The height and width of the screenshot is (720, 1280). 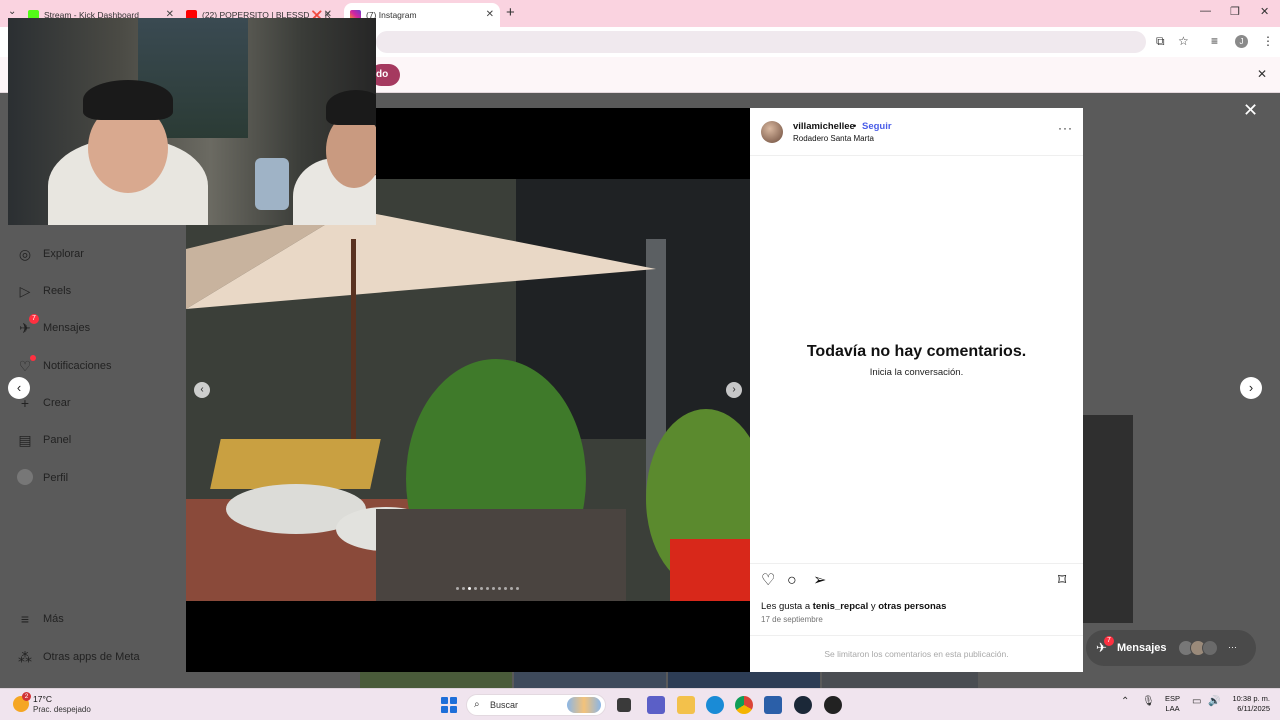 I want to click on tab-search-chevron-icon: ⌄, so click(x=12, y=11).